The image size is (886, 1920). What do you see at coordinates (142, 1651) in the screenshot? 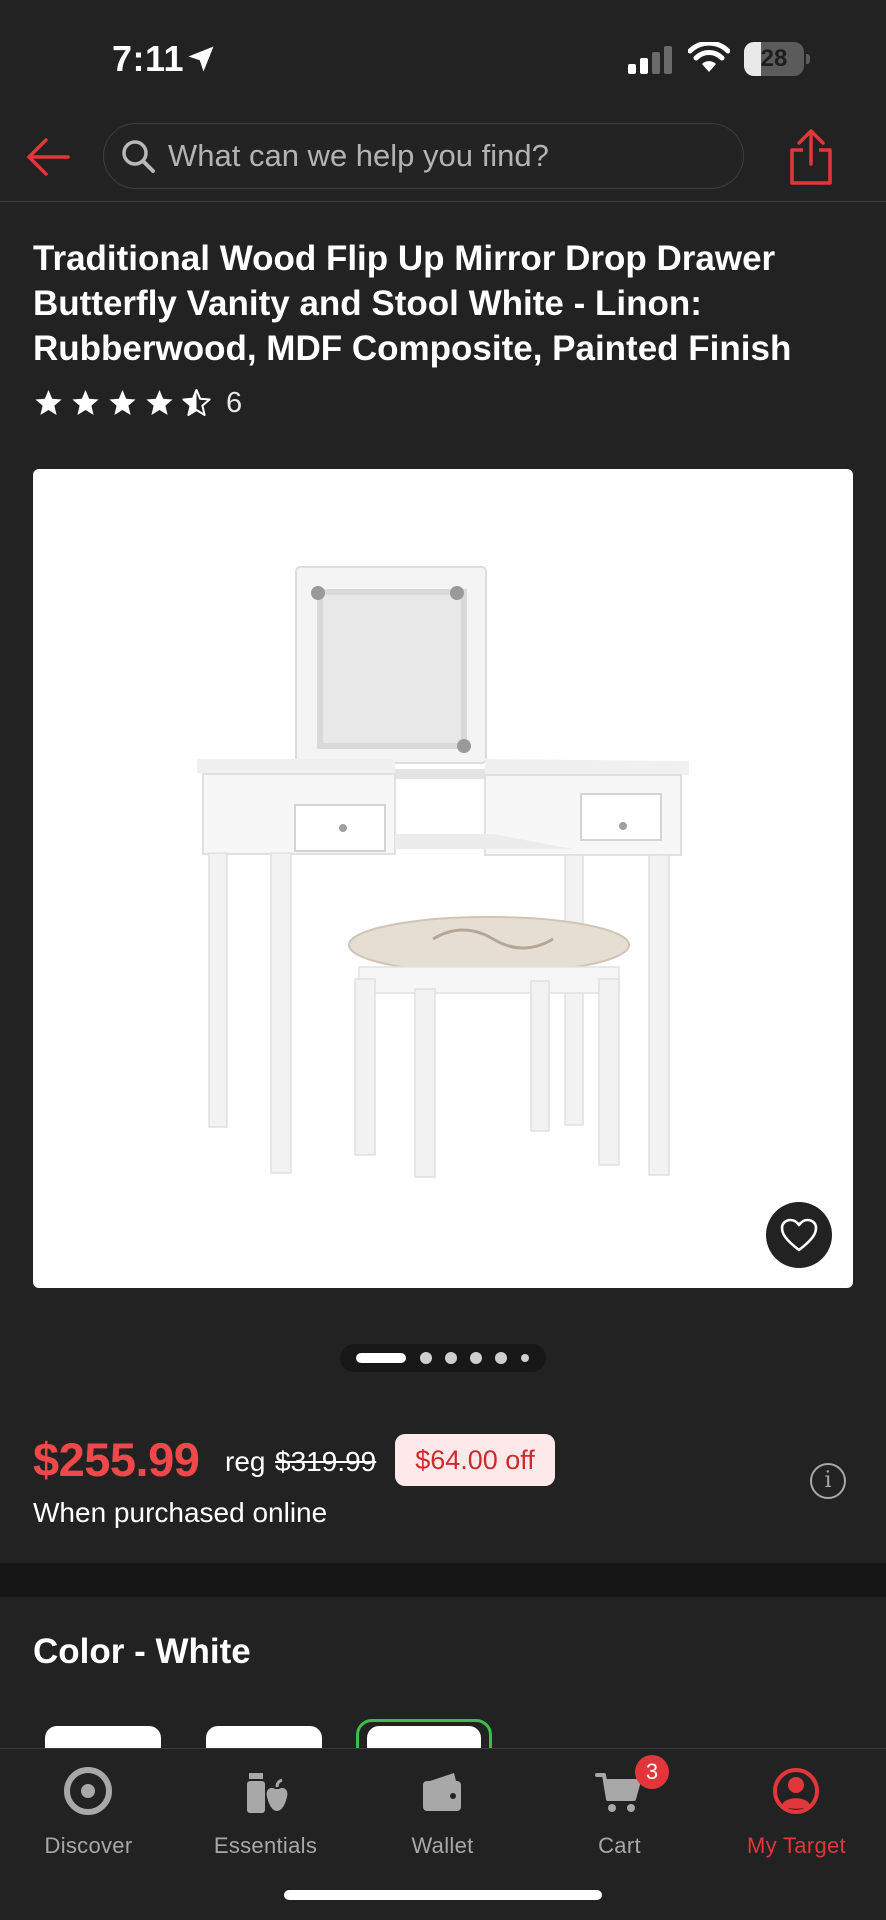
I see `variant-label: Color - White` at bounding box center [142, 1651].